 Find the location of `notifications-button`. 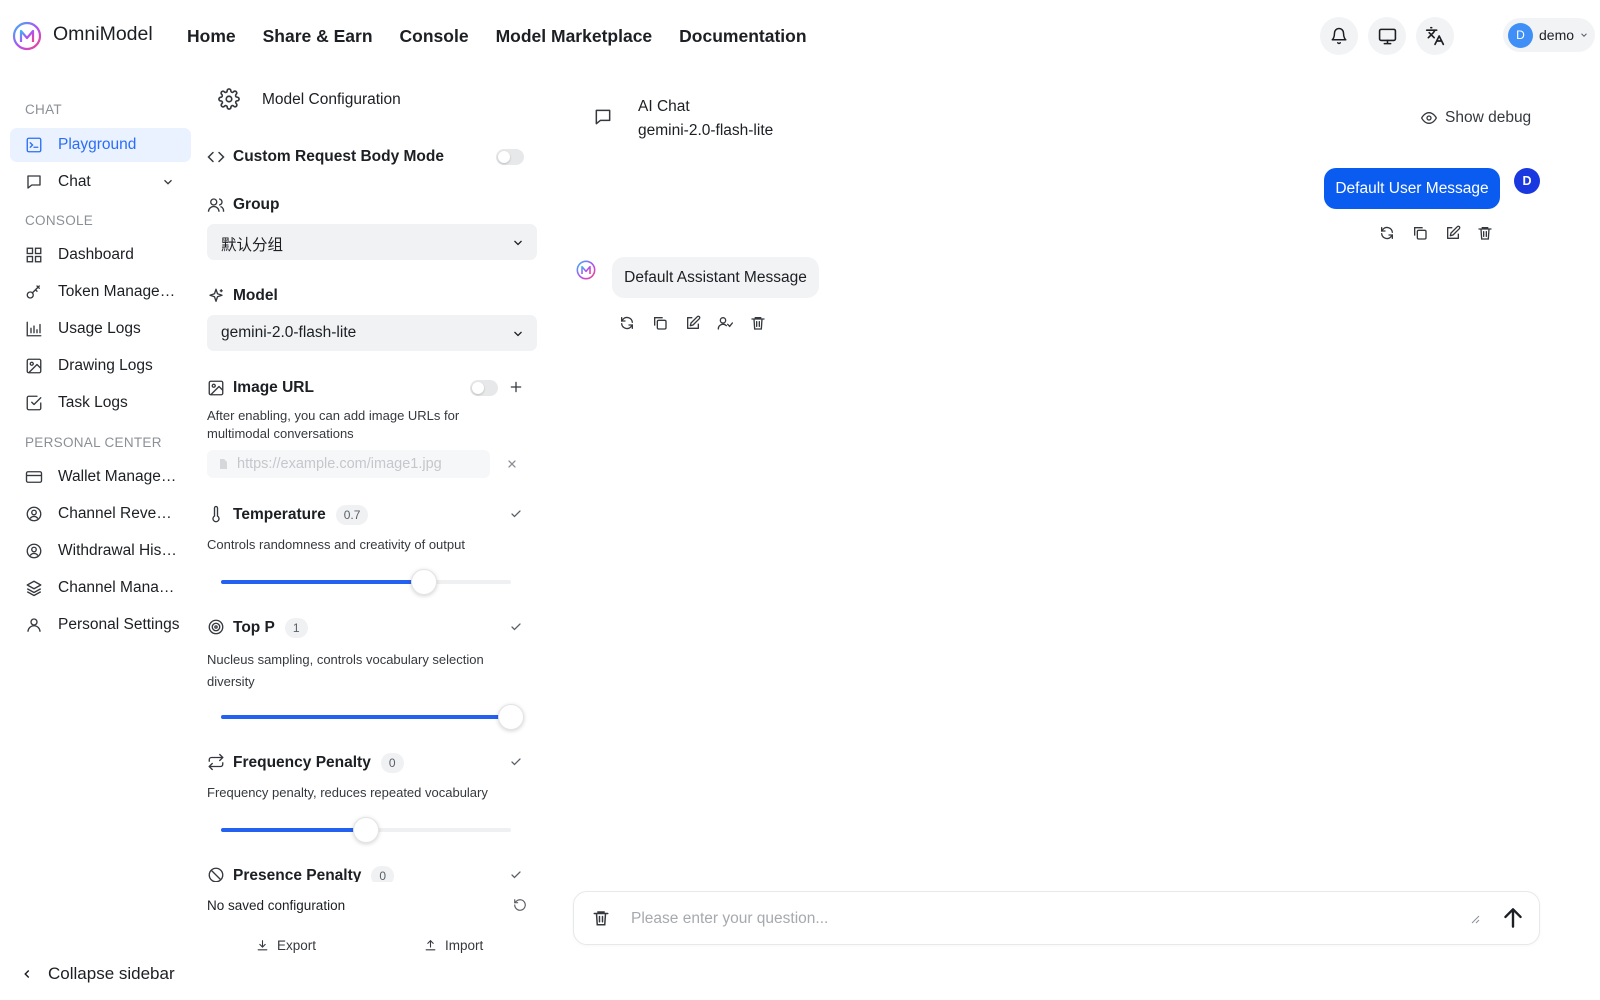

notifications-button is located at coordinates (1339, 36).